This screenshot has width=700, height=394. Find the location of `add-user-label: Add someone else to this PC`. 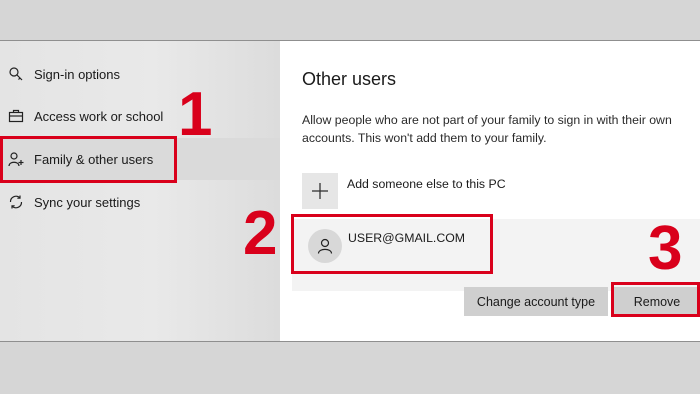

add-user-label: Add someone else to this PC is located at coordinates (426, 184).